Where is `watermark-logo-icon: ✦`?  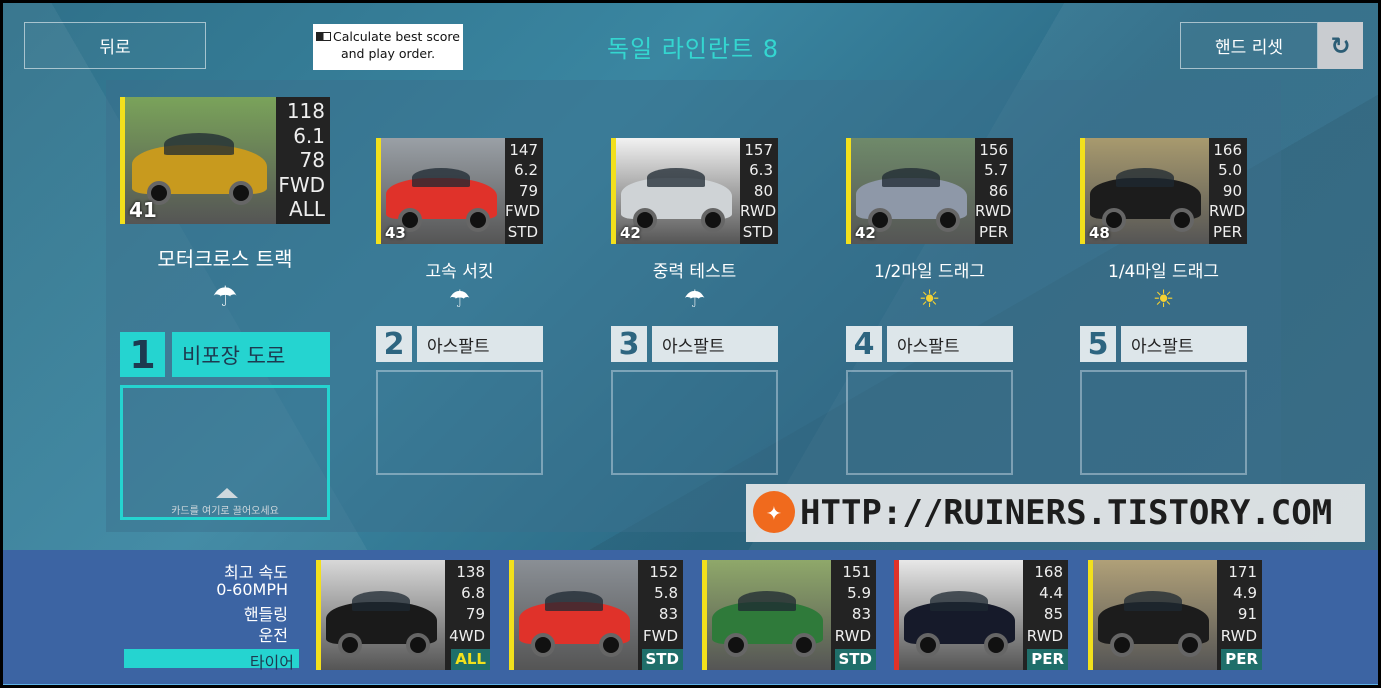 watermark-logo-icon: ✦ is located at coordinates (774, 512).